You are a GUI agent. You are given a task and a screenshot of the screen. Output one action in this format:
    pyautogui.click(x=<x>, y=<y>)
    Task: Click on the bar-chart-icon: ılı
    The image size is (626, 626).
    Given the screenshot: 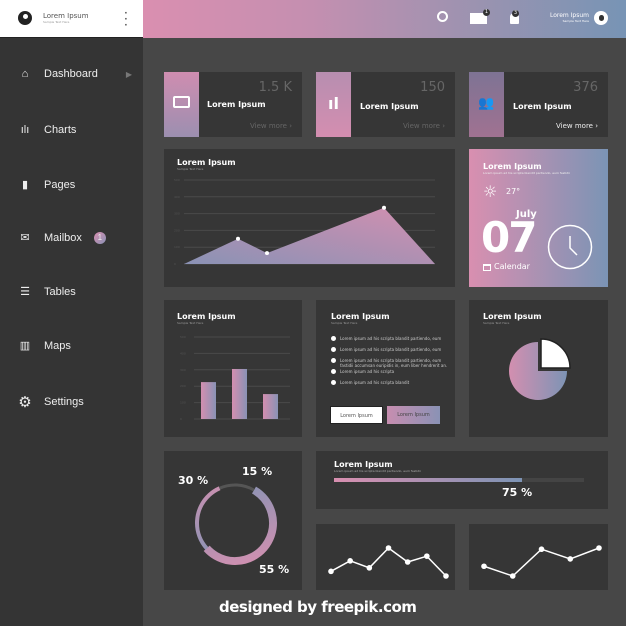 What is the action you would take?
    pyautogui.click(x=25, y=130)
    